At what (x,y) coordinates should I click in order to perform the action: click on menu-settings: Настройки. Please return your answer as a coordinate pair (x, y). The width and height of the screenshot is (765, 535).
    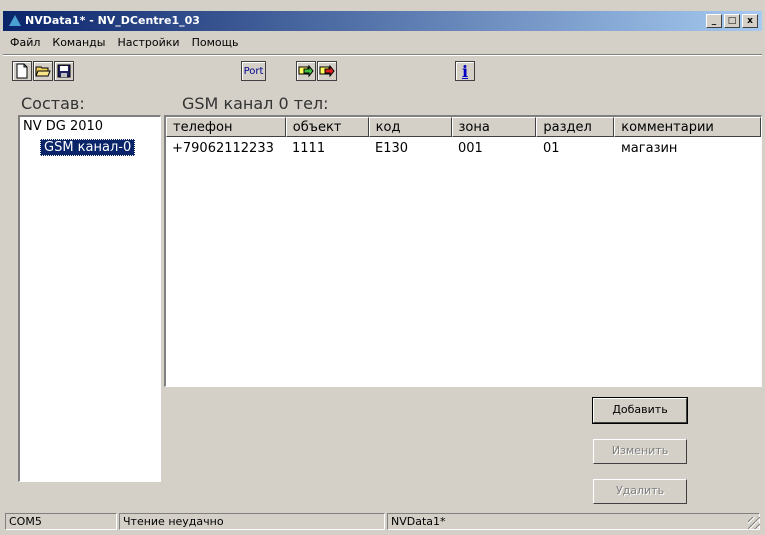
    Looking at the image, I should click on (148, 44).